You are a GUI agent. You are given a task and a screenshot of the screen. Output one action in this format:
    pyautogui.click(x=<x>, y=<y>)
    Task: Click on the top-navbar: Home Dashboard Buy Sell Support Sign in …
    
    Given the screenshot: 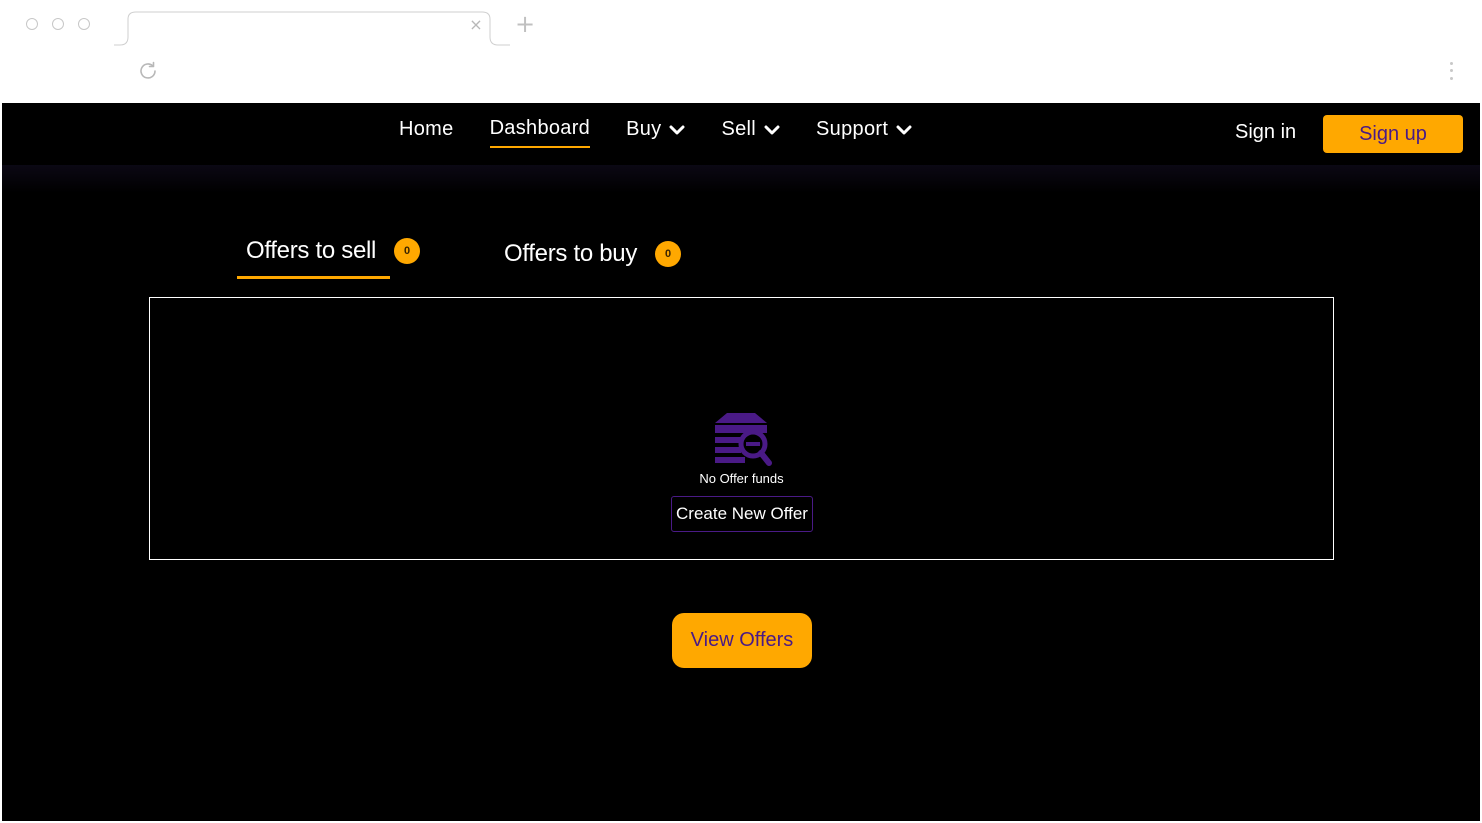 What is the action you would take?
    pyautogui.click(x=741, y=134)
    